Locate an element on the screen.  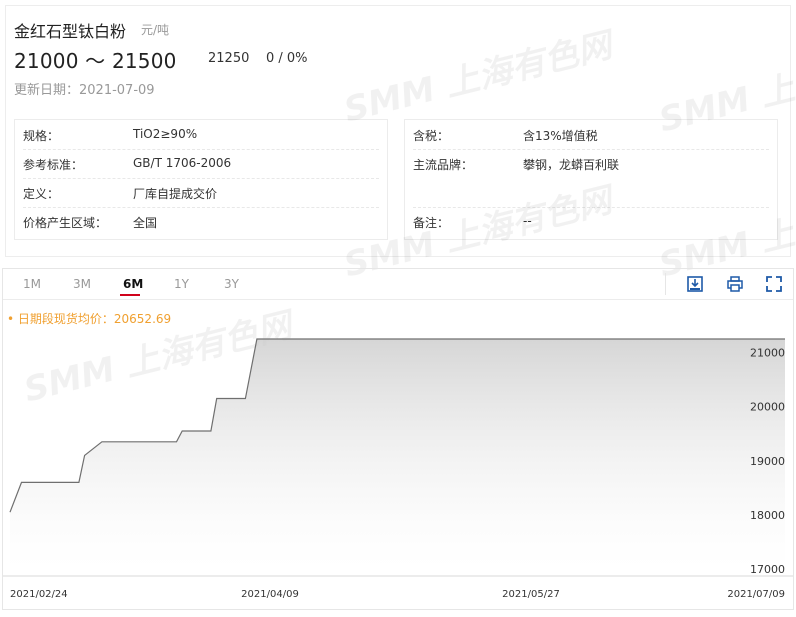
update-date: 更新日期：2021-07-09 is located at coordinates (84, 90).